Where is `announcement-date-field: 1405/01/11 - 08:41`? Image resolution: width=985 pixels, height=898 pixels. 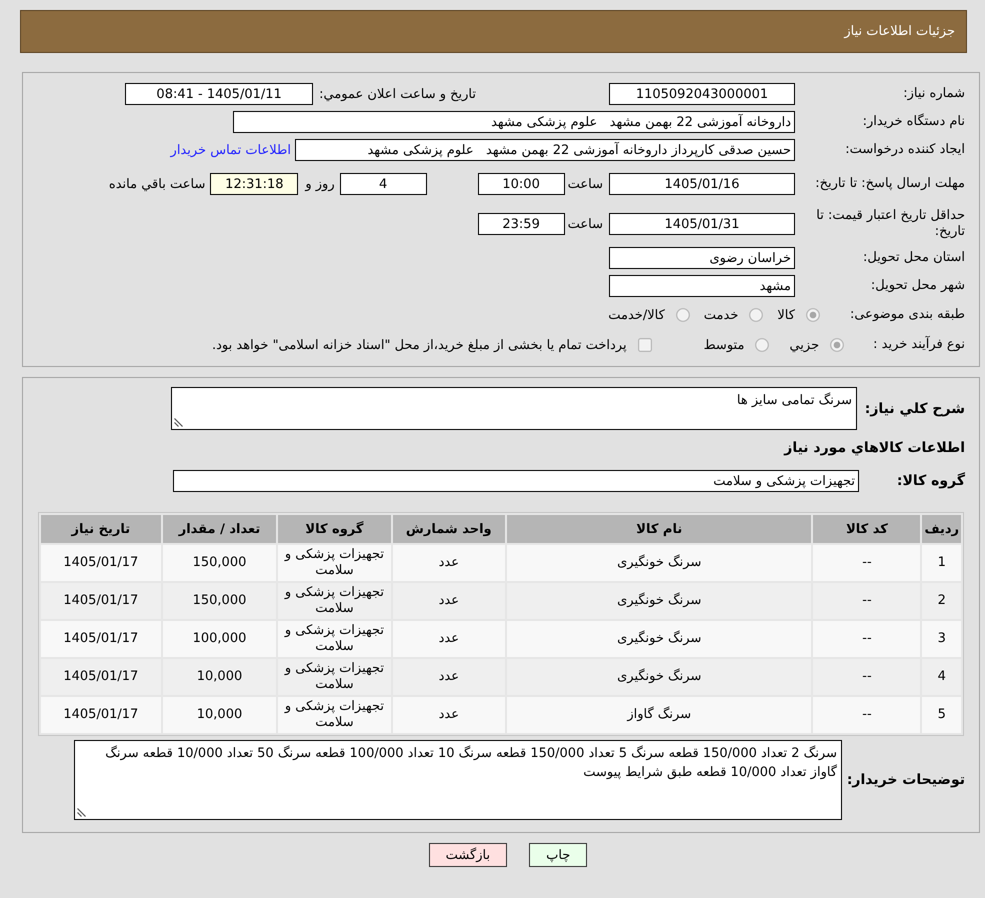
announcement-date-field: 1405/01/11 - 08:41 is located at coordinates (219, 94).